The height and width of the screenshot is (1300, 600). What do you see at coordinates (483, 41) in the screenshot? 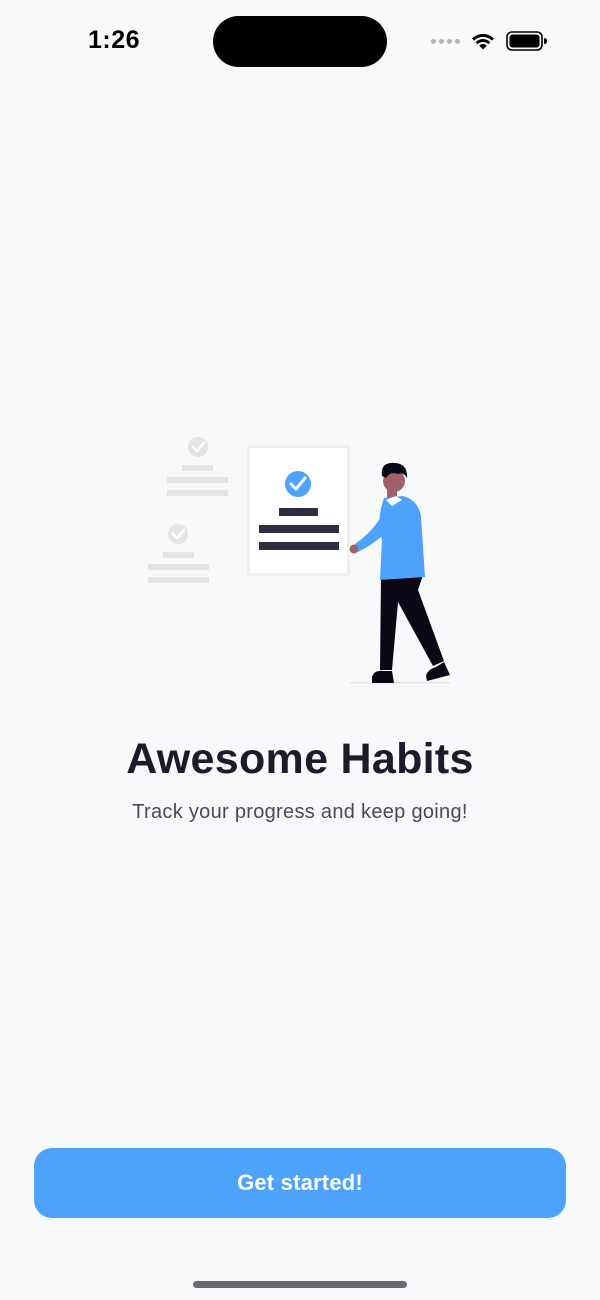
I see `wifi-icon` at bounding box center [483, 41].